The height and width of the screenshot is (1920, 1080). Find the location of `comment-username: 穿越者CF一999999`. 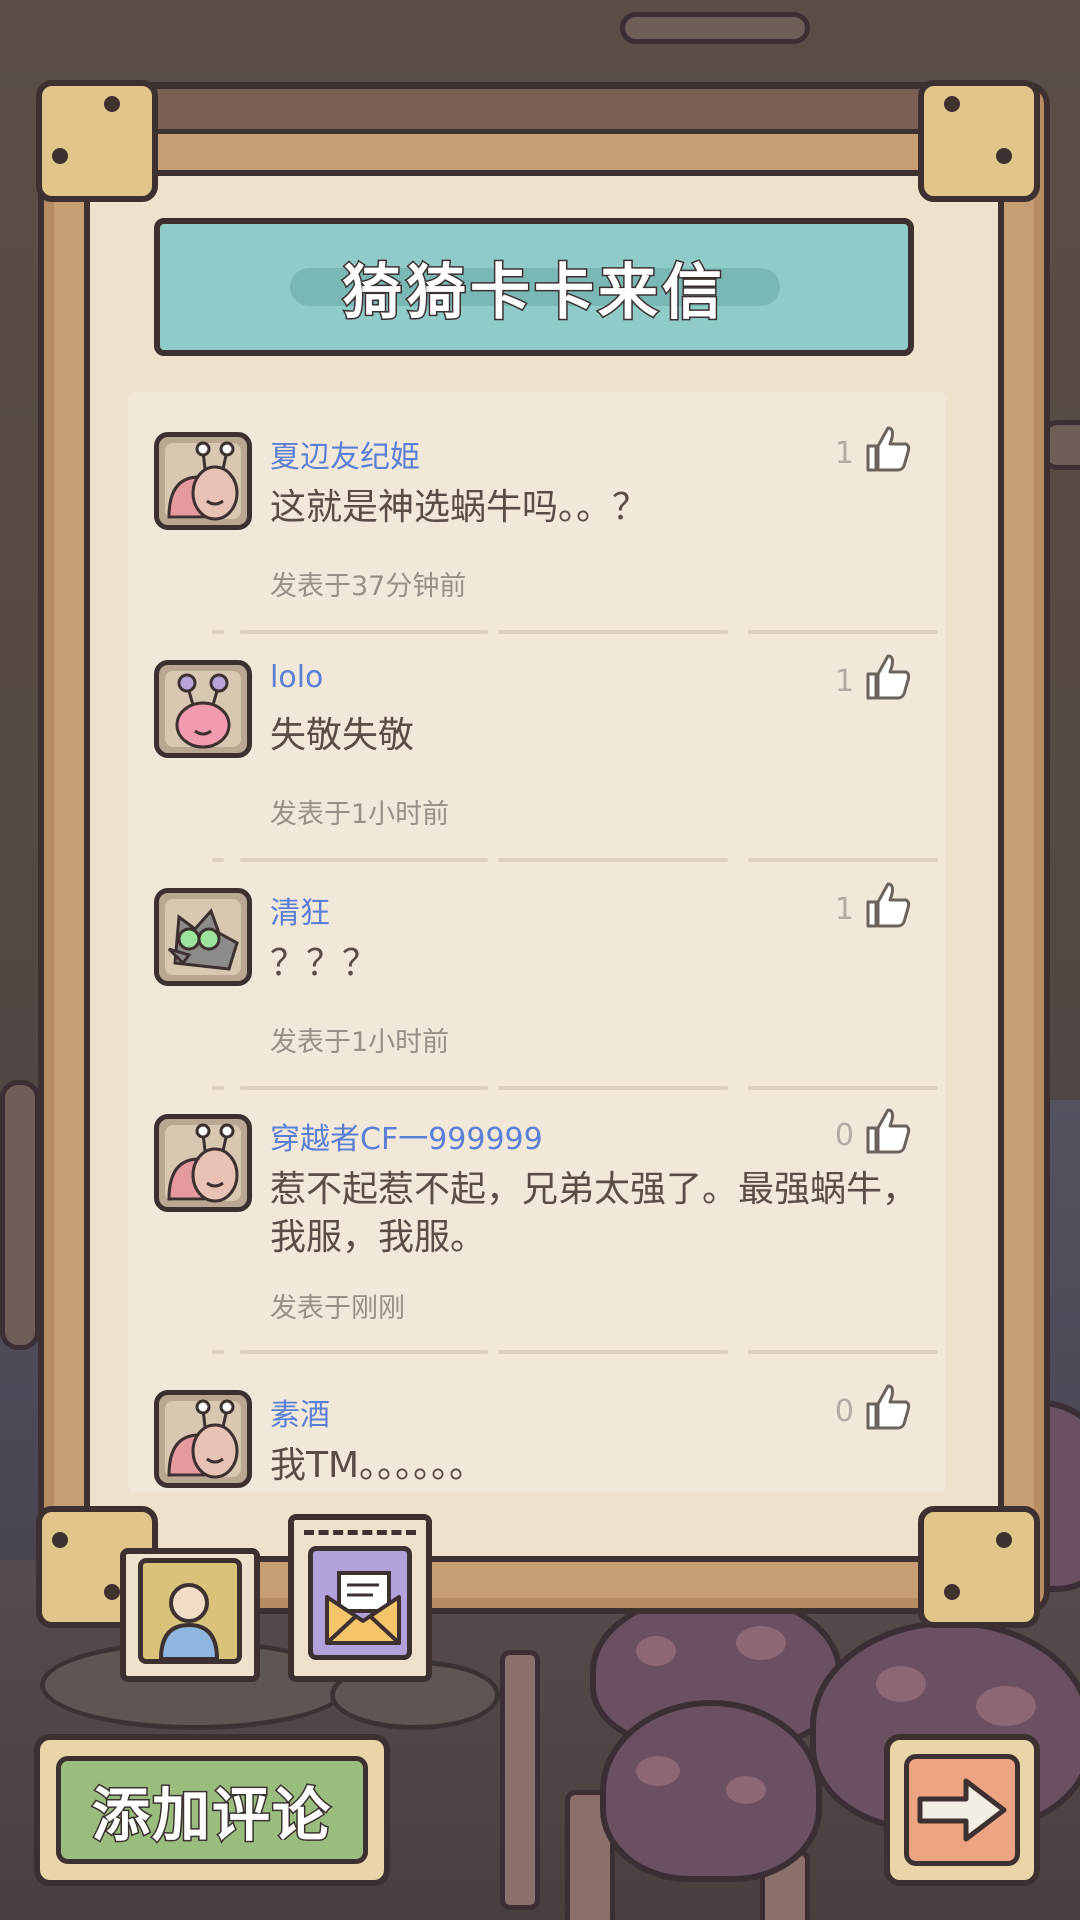

comment-username: 穿越者CF一999999 is located at coordinates (406, 1136).